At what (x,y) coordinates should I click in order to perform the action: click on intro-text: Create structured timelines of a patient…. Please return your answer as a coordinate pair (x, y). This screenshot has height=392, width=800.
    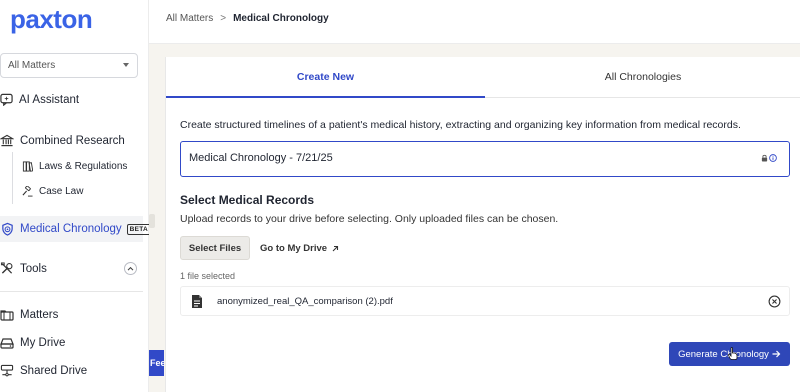
    Looking at the image, I should click on (460, 125).